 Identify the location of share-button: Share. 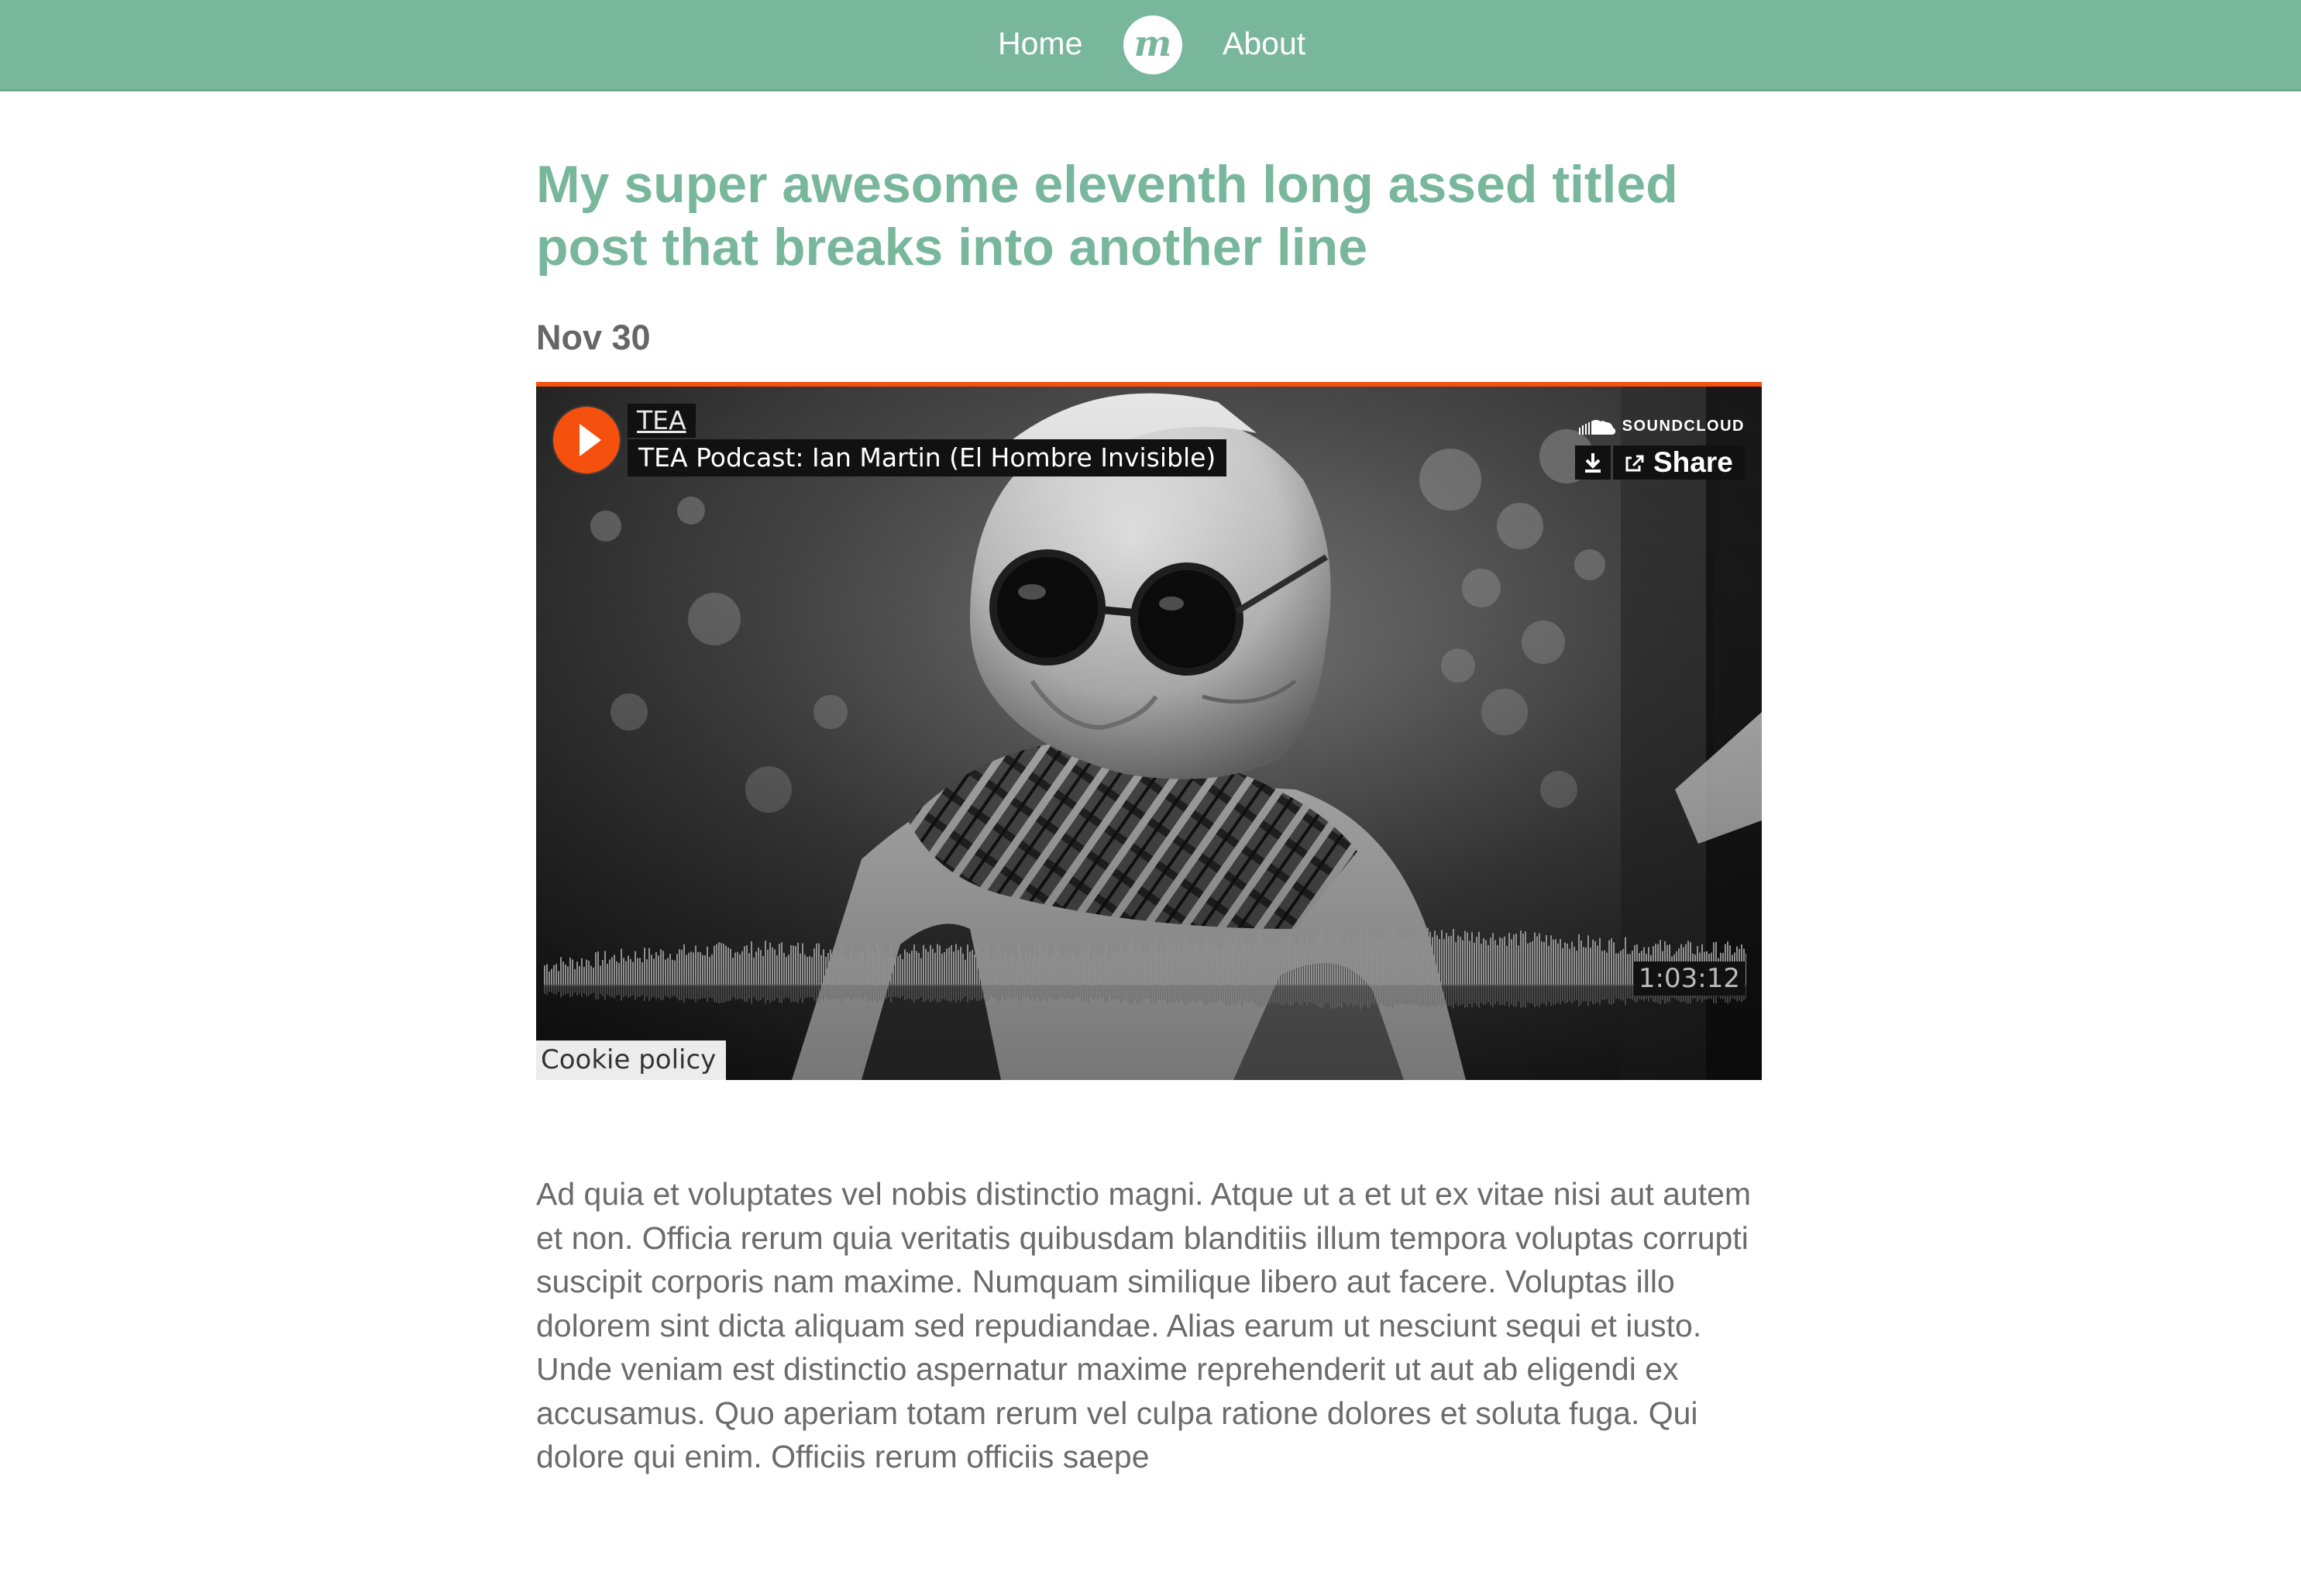
(1679, 462).